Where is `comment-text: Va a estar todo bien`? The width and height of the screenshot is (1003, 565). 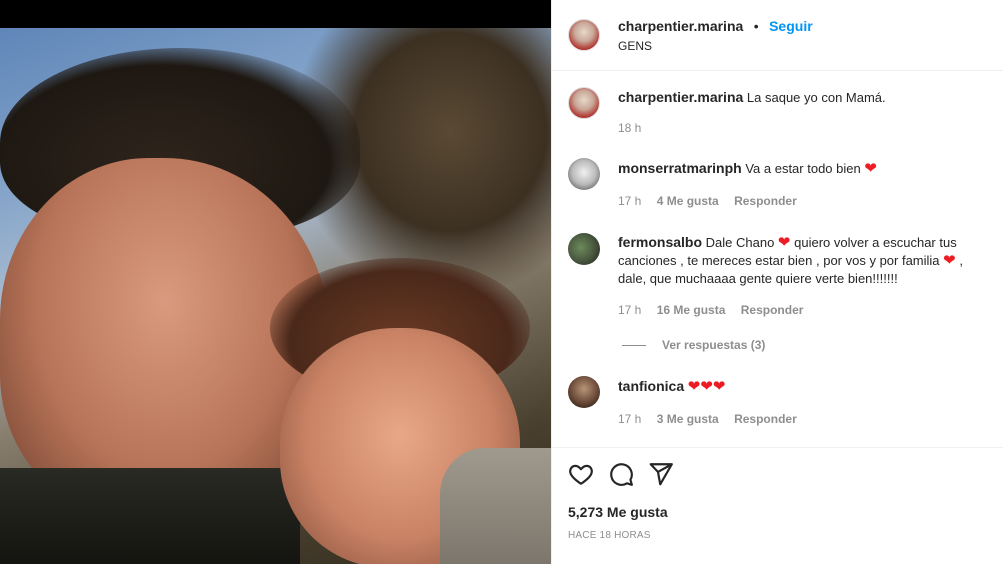 comment-text: Va a estar todo bien is located at coordinates (803, 168).